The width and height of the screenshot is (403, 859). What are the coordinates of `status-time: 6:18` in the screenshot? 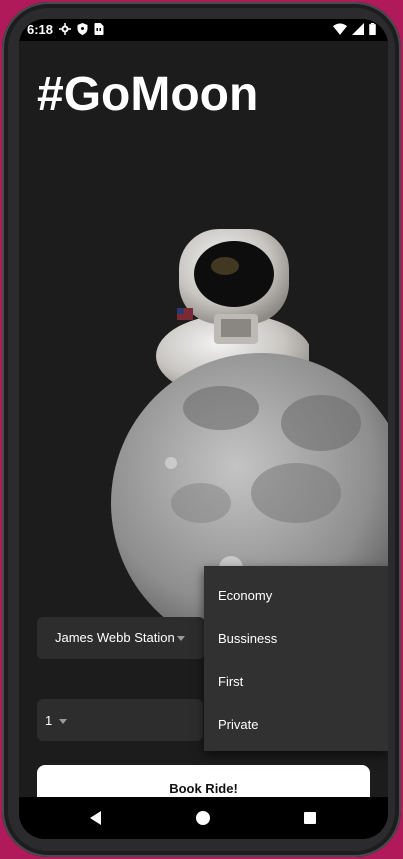 It's located at (40, 29).